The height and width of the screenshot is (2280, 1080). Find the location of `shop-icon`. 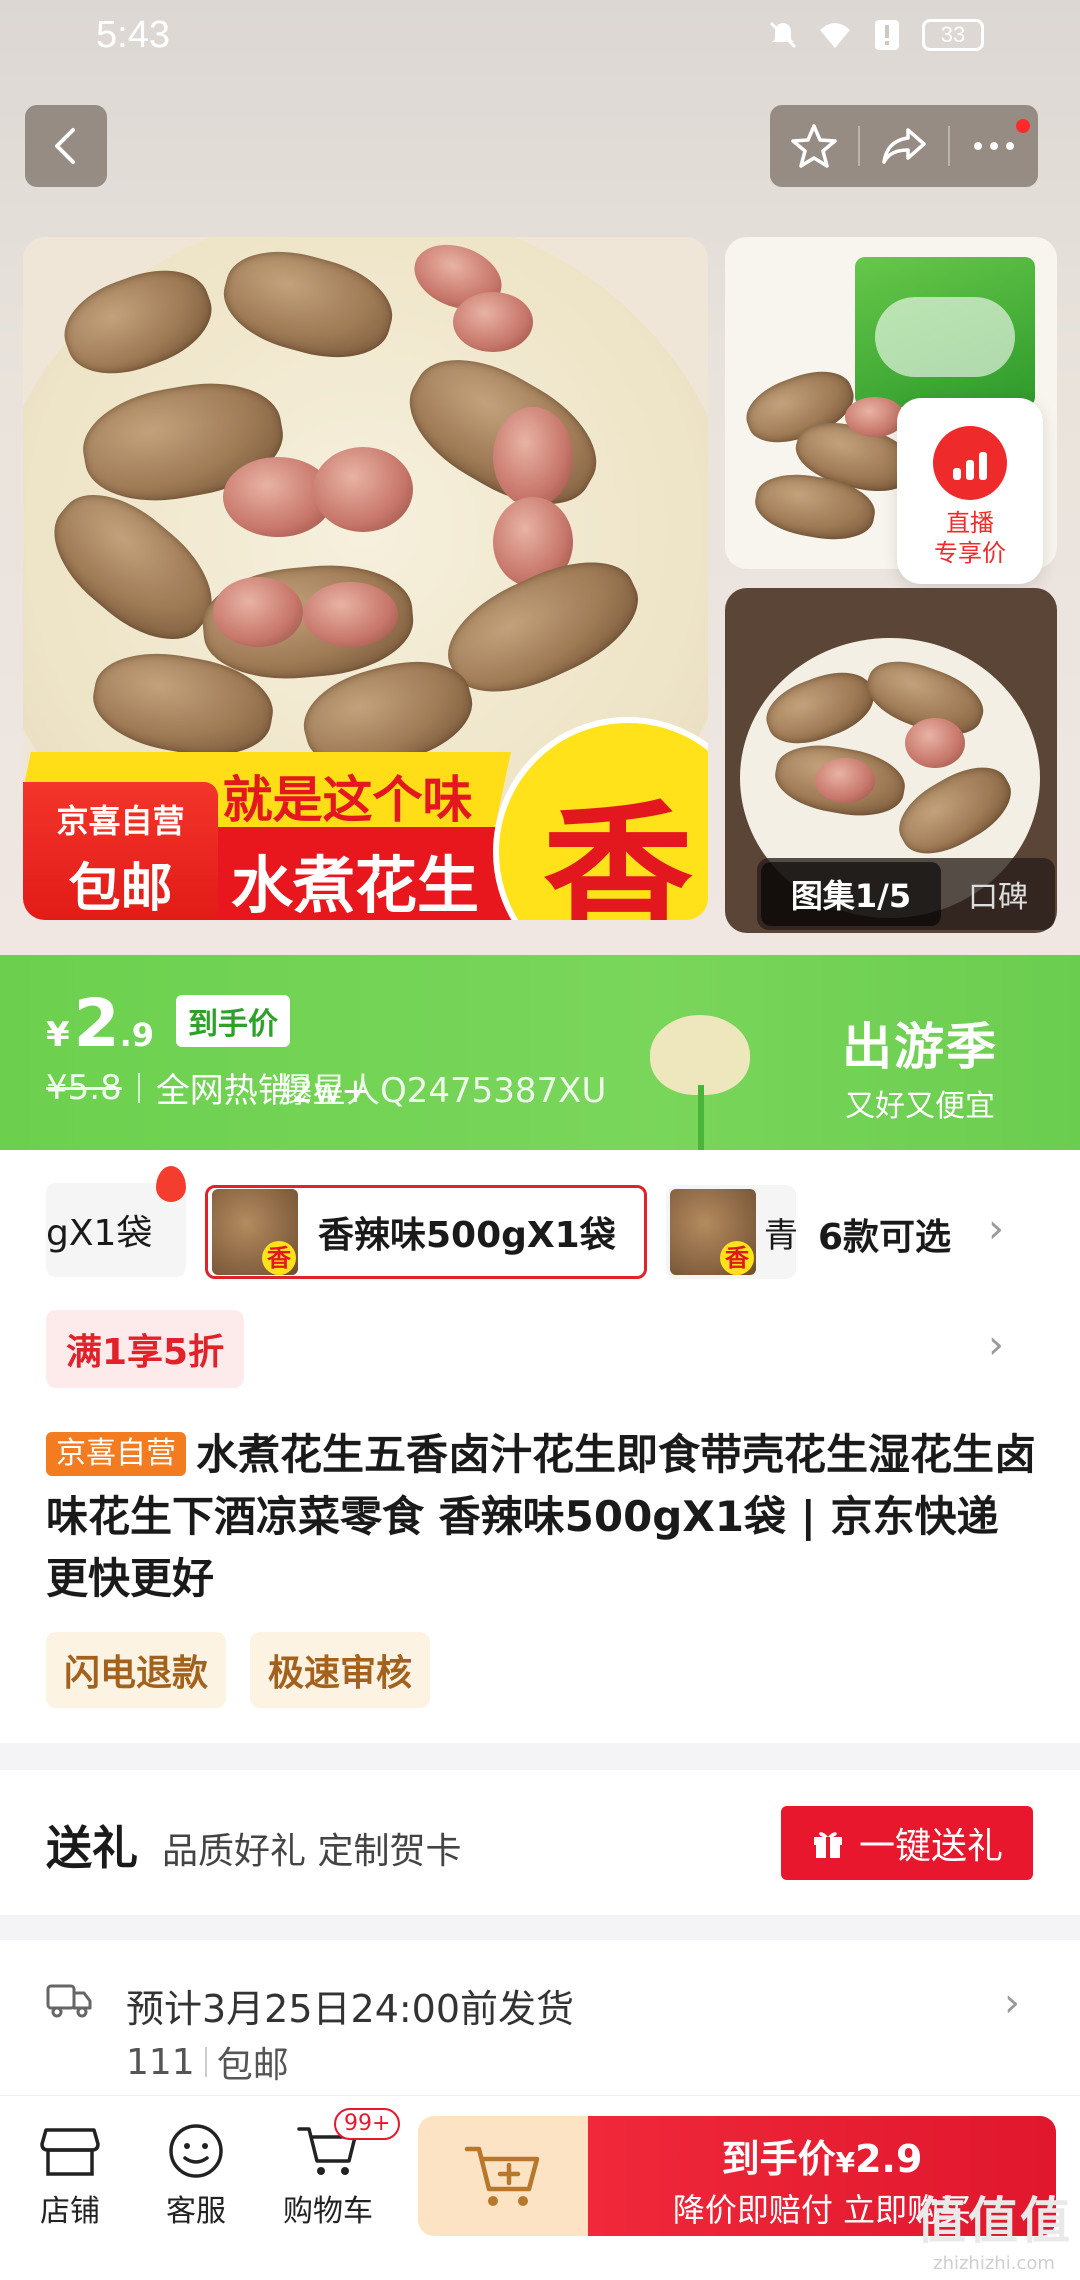

shop-icon is located at coordinates (70, 2151).